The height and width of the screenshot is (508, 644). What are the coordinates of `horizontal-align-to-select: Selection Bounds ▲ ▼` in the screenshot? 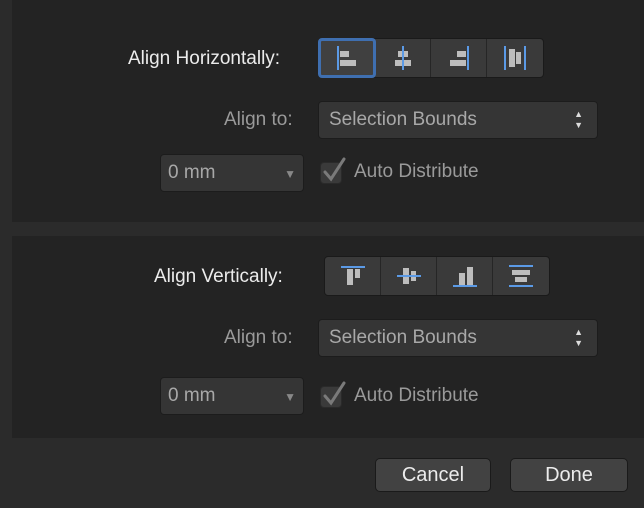 It's located at (458, 120).